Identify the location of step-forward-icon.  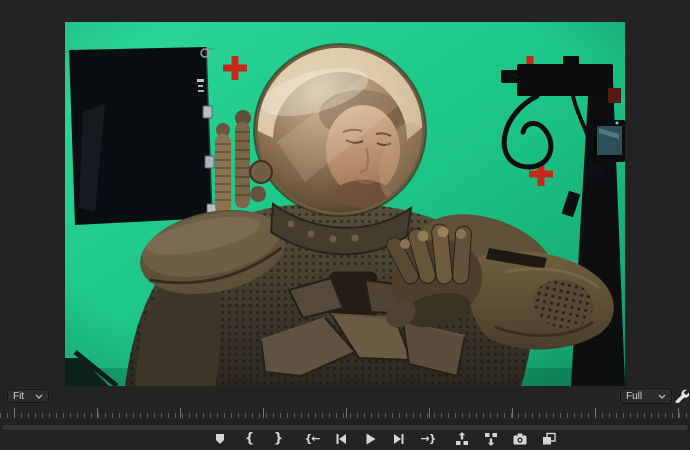
(399, 438).